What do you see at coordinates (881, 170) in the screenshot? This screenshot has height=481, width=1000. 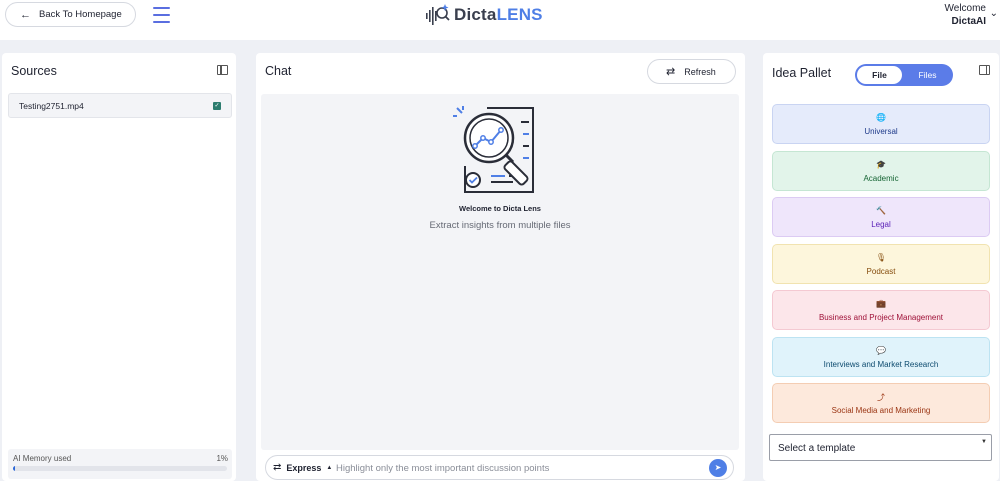 I see `category-card: 🎓 Academic` at bounding box center [881, 170].